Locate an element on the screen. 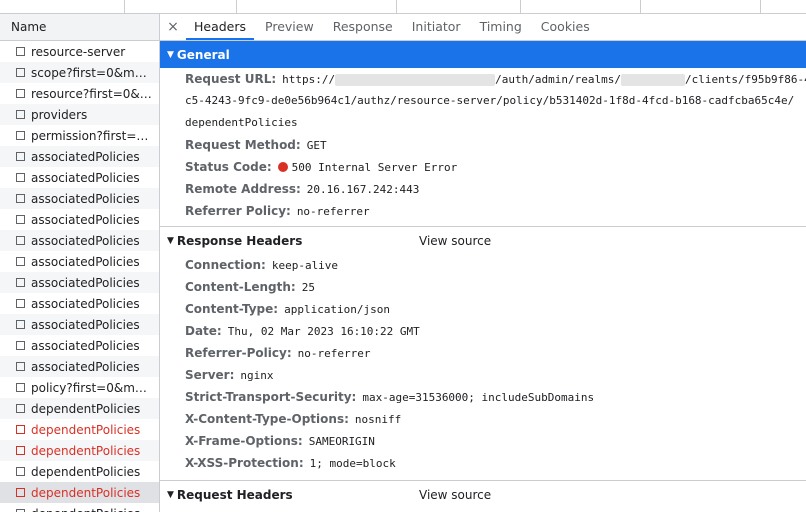  request-headers-section-header: ▼ Request Headers View source is located at coordinates (483, 494).